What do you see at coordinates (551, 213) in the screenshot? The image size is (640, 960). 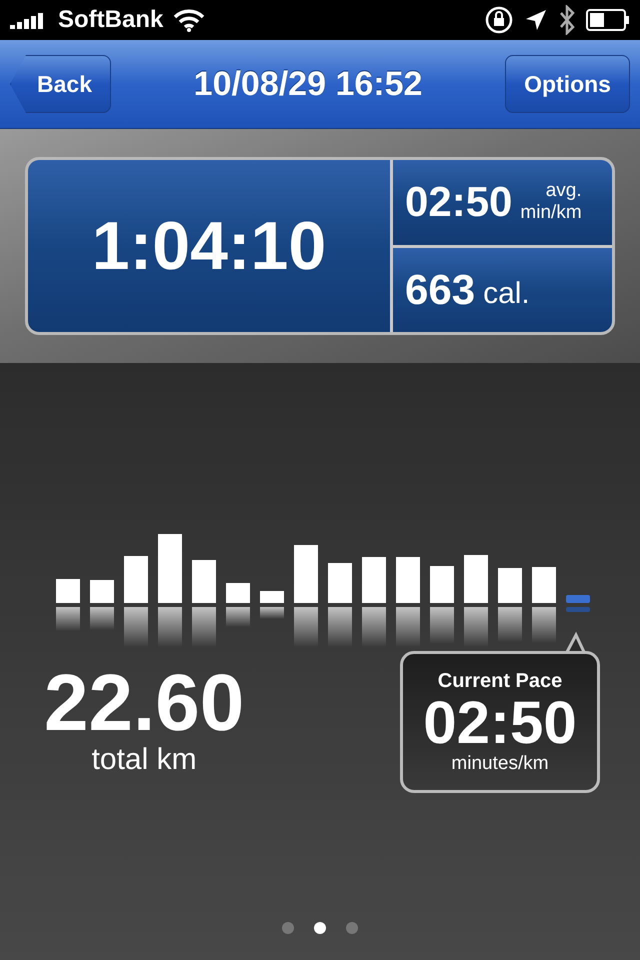 I see `pace-unit: min/km` at bounding box center [551, 213].